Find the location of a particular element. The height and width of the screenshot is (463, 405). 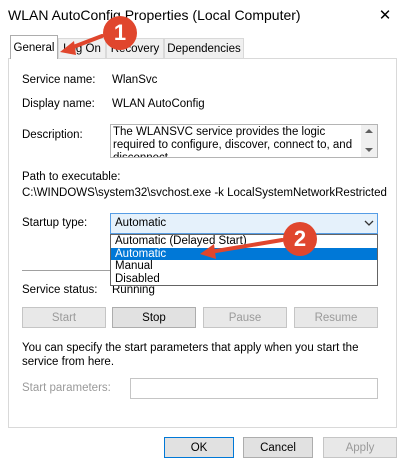

annotation-badge-1: 1 is located at coordinates (120, 33).